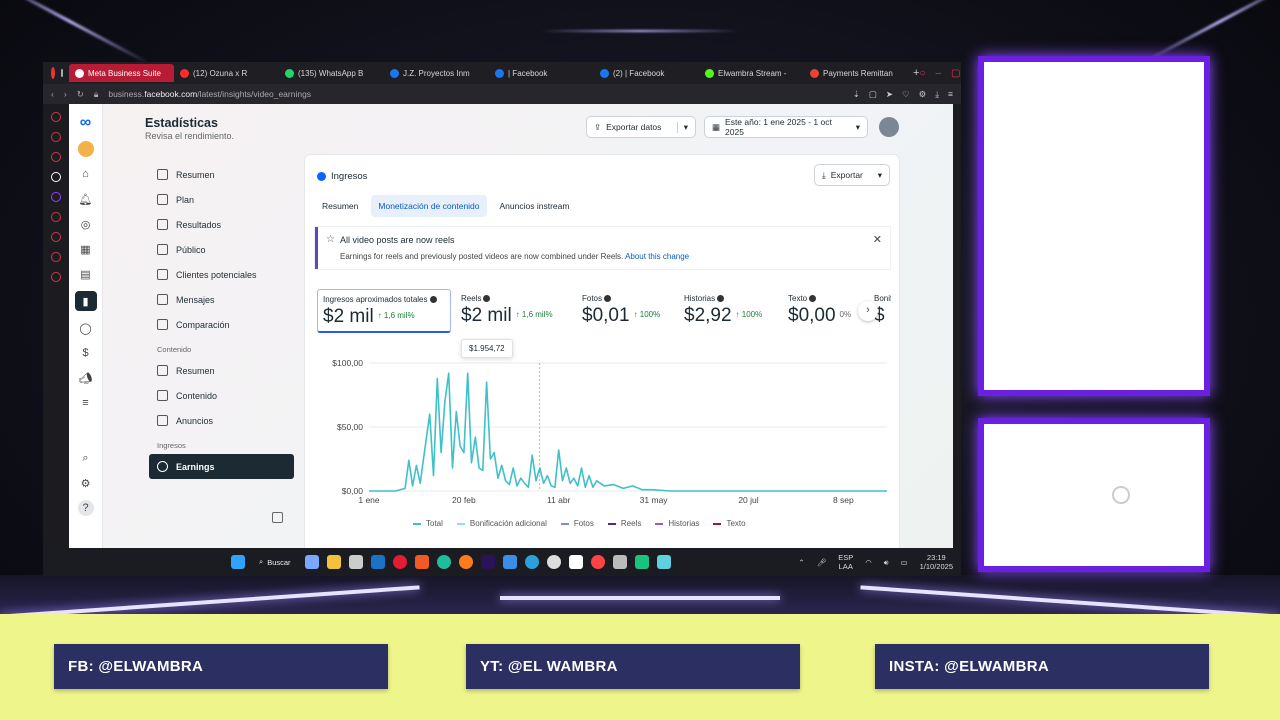 The image size is (1280, 720). Describe the element at coordinates (852, 175) in the screenshot. I see `export-button: ⤓ Exportar ▾` at that location.